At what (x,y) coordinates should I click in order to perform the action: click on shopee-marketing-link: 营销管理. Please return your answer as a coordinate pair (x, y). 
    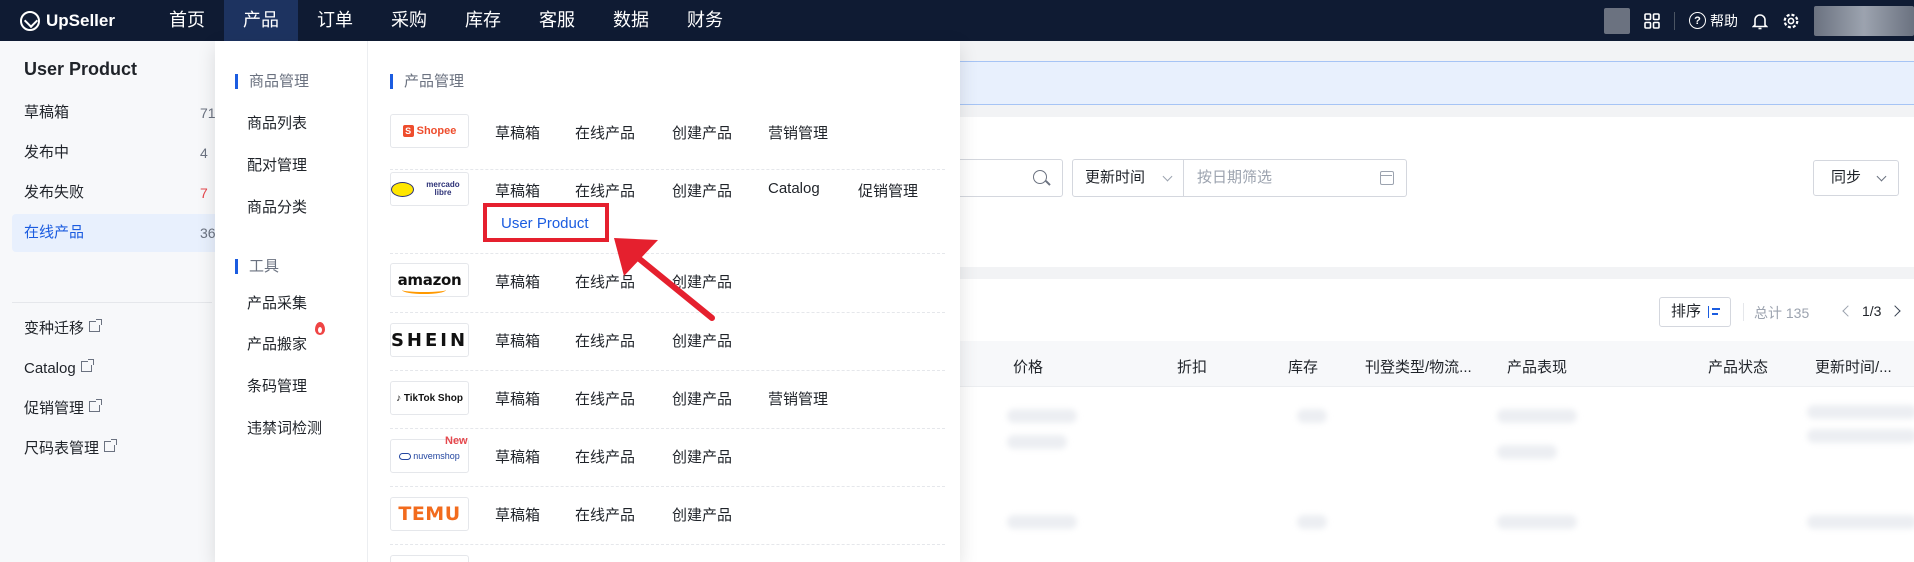
    Looking at the image, I should click on (798, 132).